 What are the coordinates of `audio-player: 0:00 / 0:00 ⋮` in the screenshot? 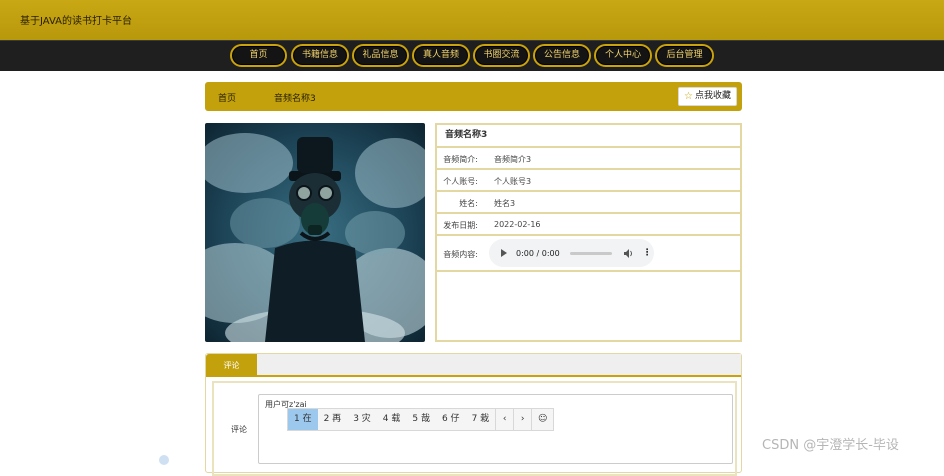 It's located at (571, 253).